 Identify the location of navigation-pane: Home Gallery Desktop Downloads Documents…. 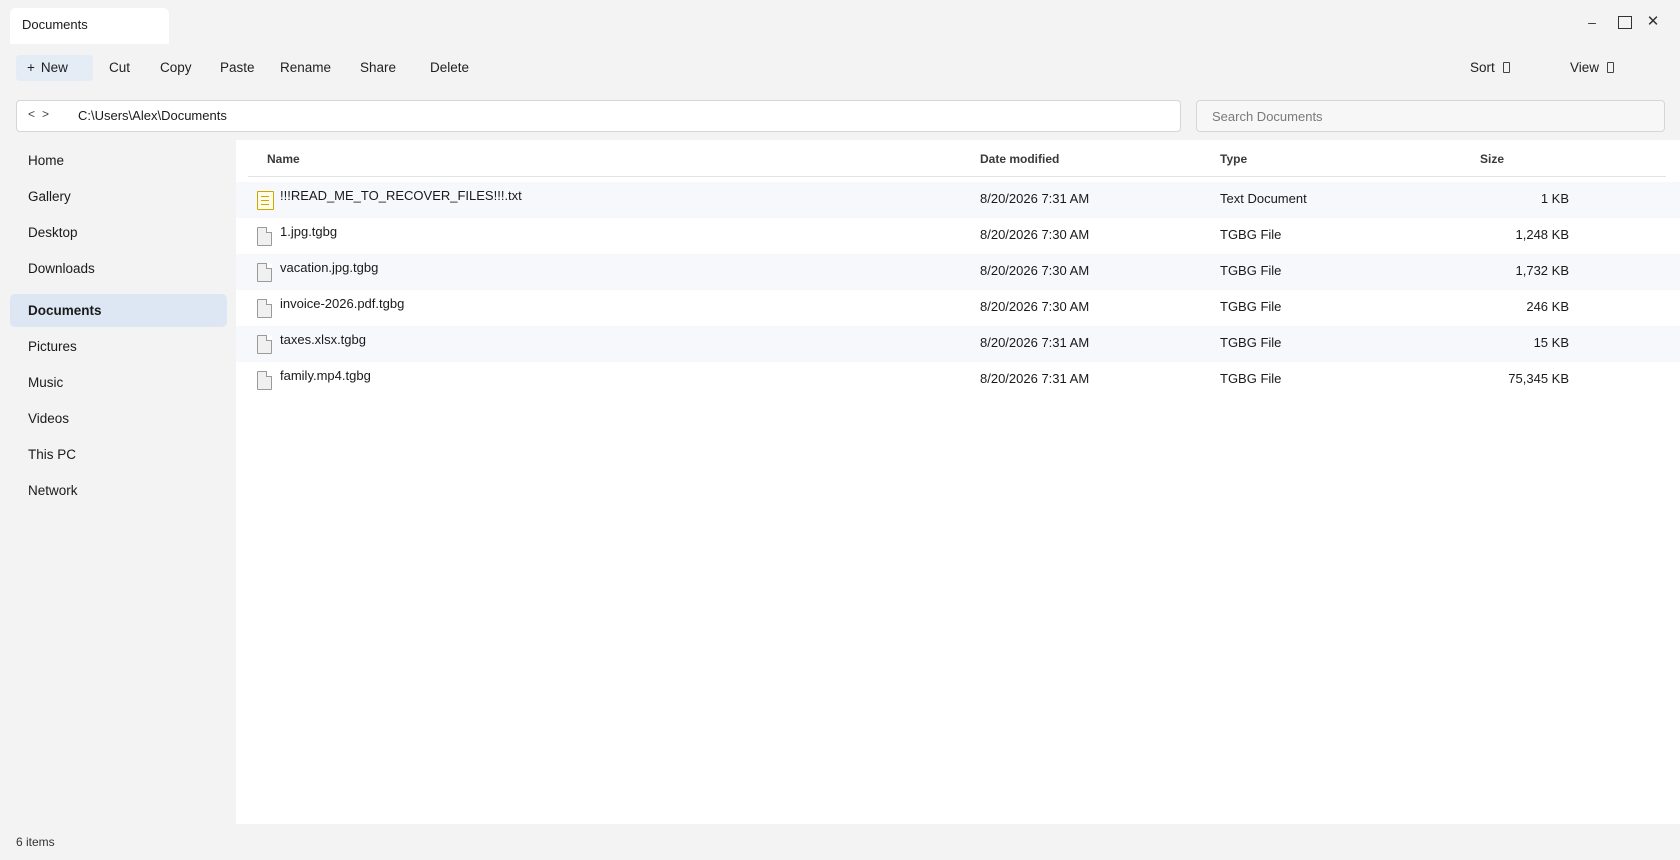
(118, 484).